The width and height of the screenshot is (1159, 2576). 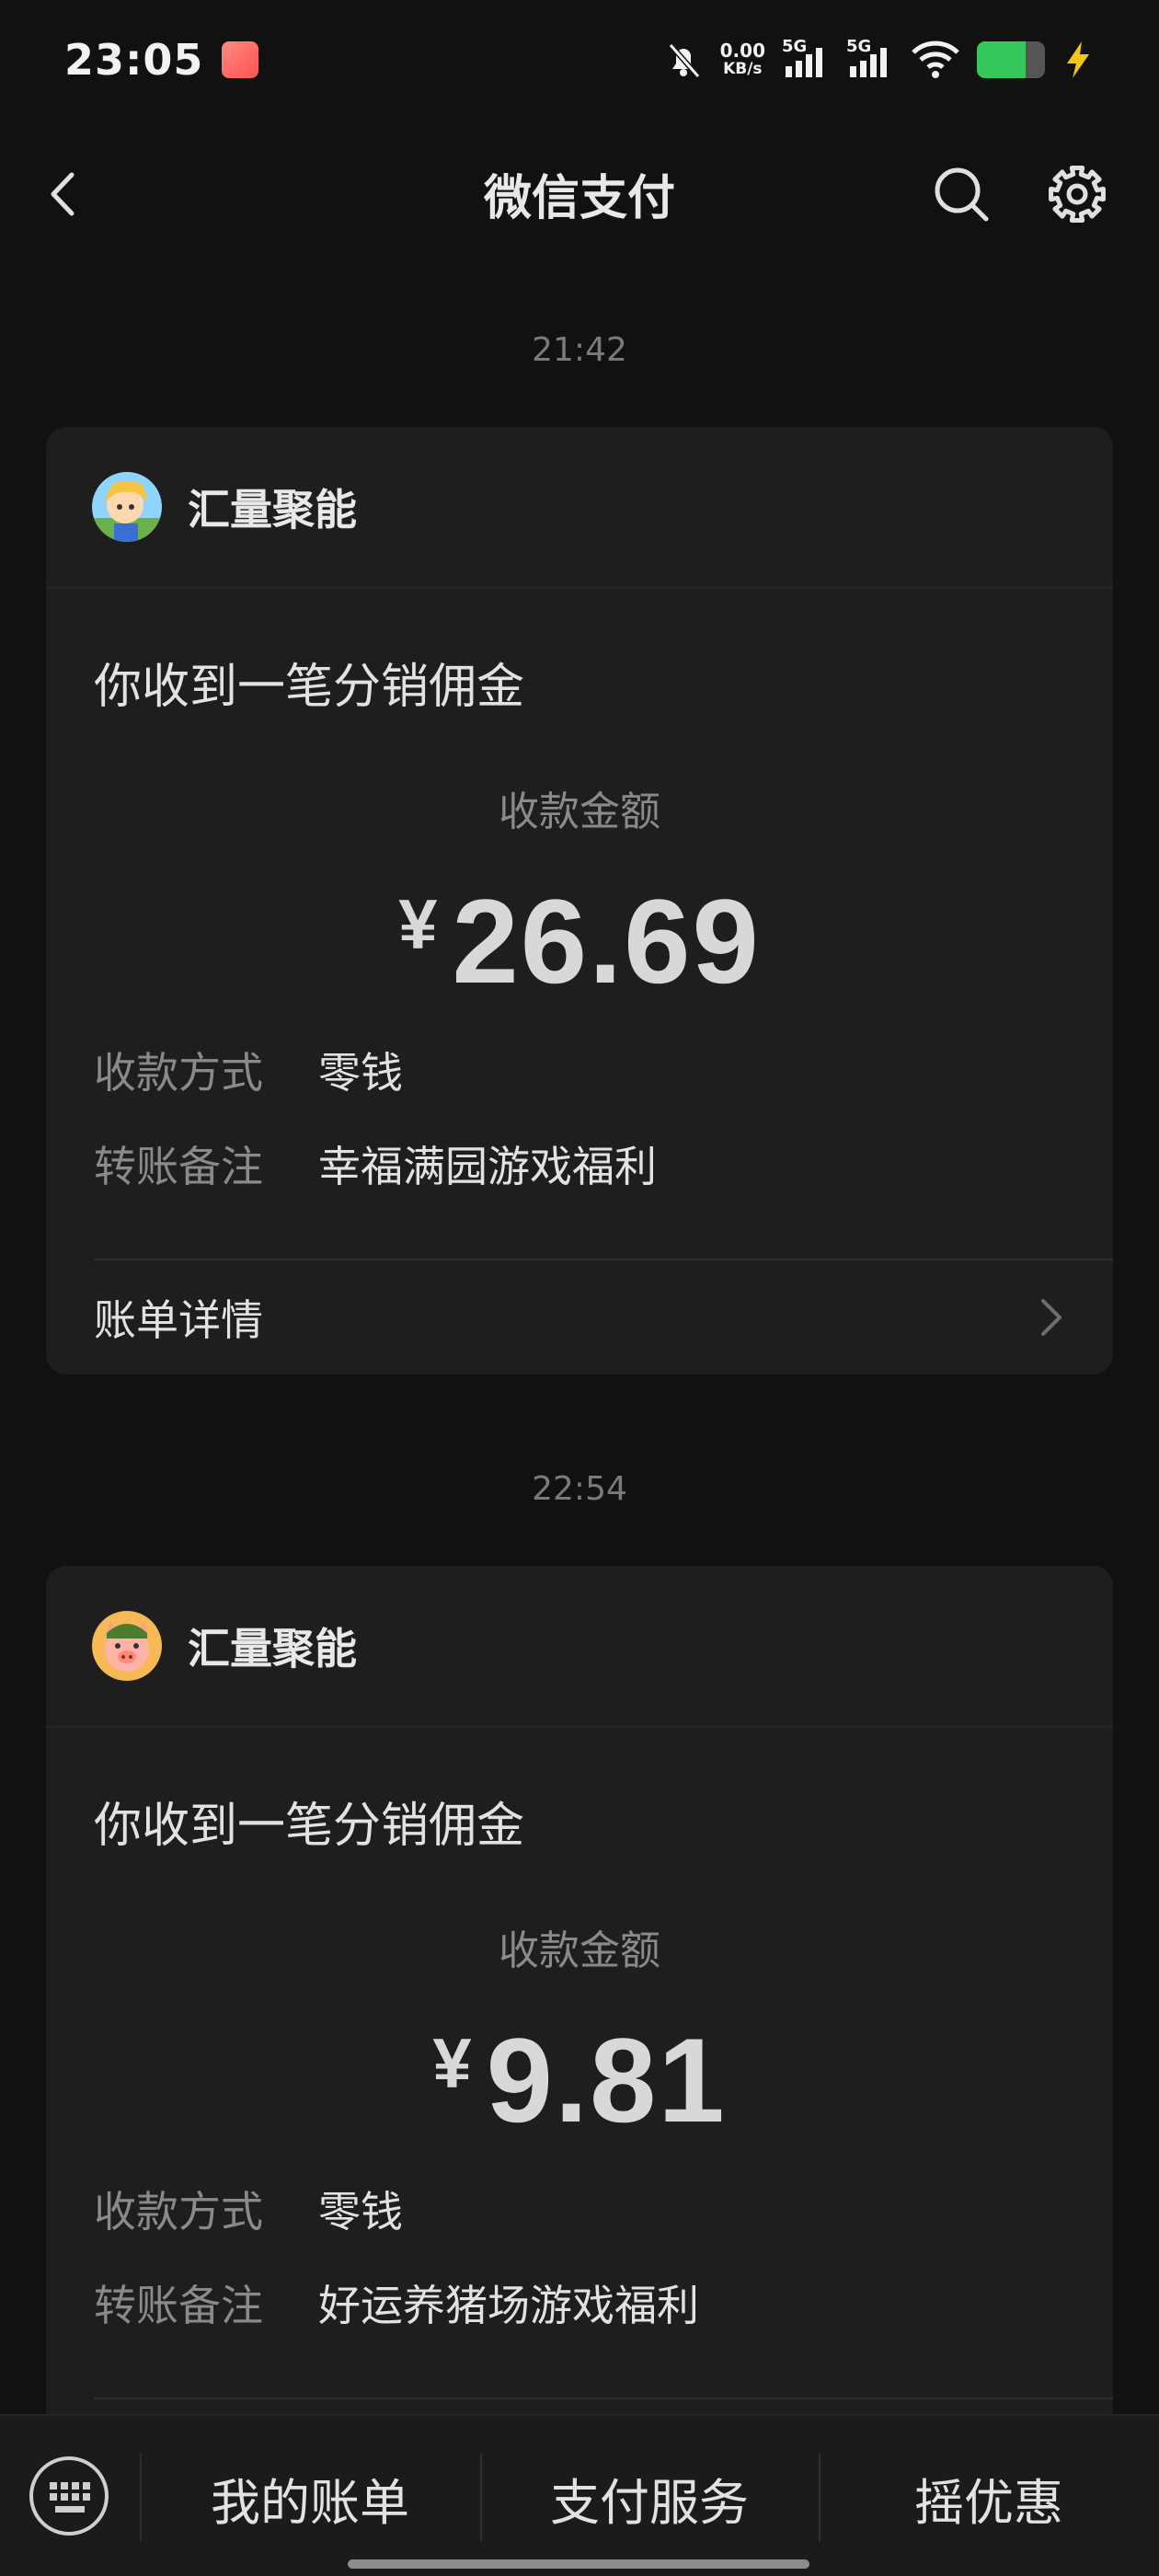 What do you see at coordinates (1051, 1317) in the screenshot?
I see `chevron-right-icon` at bounding box center [1051, 1317].